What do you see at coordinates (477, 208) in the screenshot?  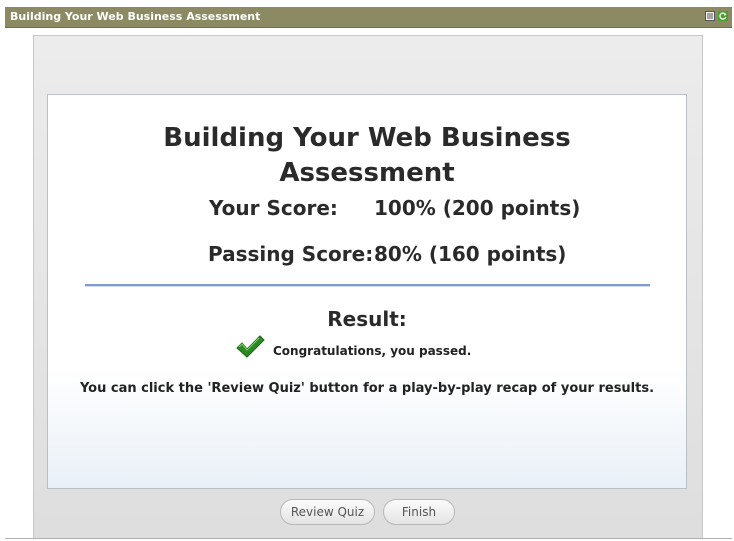 I see `your-score-value: 100% (200 points)` at bounding box center [477, 208].